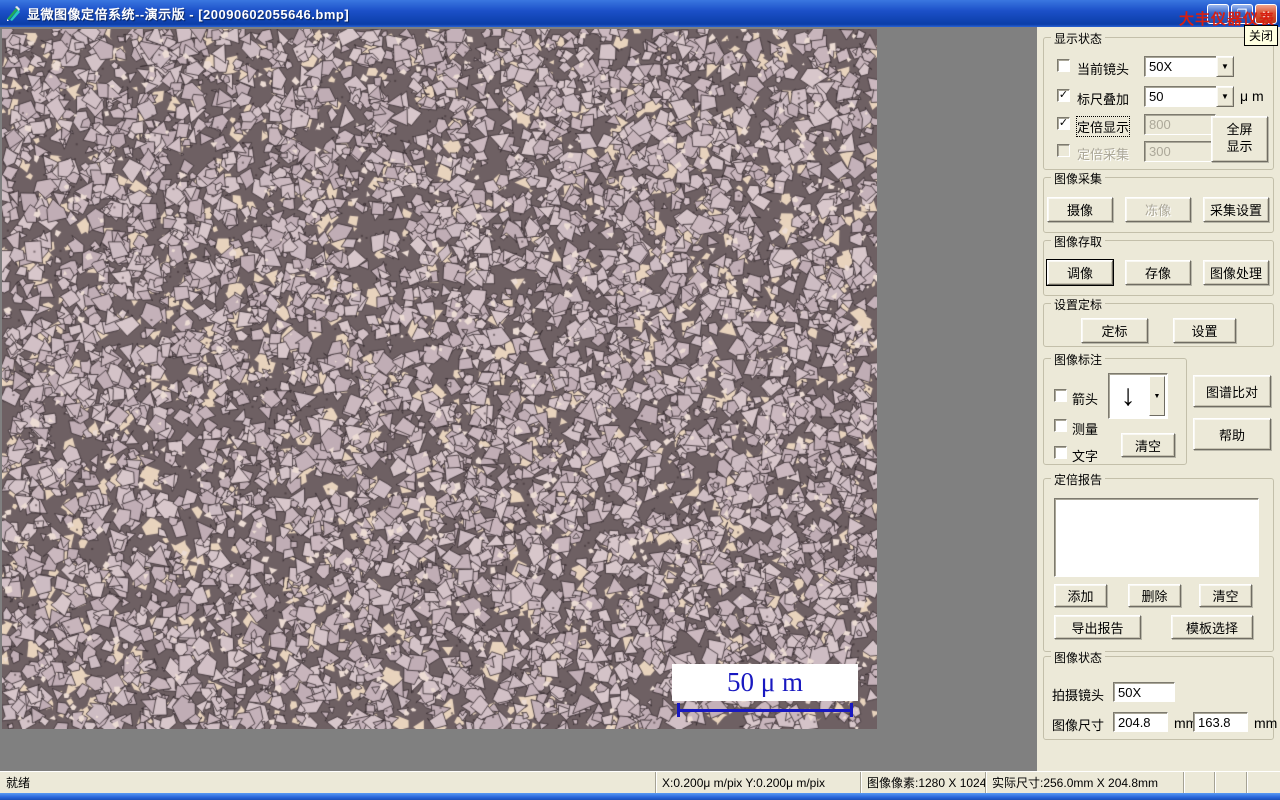 This screenshot has width=1280, height=800. What do you see at coordinates (1078, 178) in the screenshot?
I see `group-image-capture-title: 图像采集` at bounding box center [1078, 178].